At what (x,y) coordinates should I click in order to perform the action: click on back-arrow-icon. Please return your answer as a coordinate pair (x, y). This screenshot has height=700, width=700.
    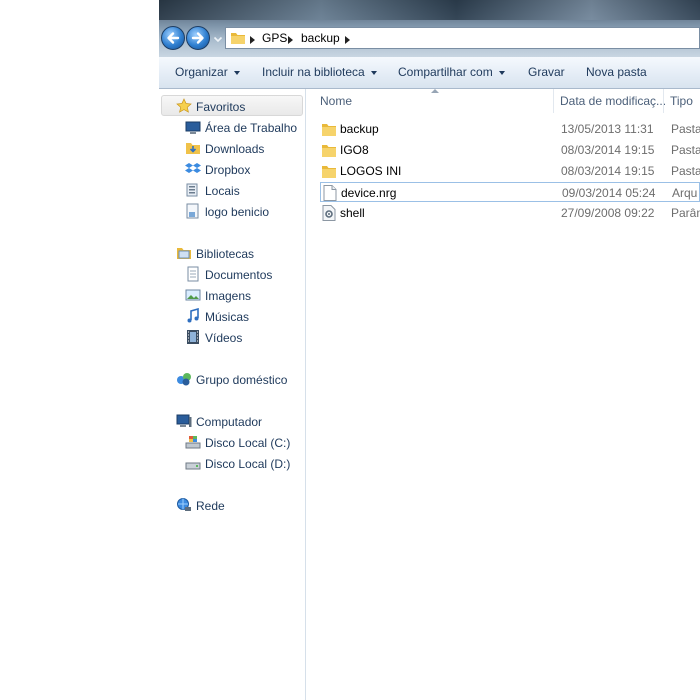
    Looking at the image, I should click on (173, 38).